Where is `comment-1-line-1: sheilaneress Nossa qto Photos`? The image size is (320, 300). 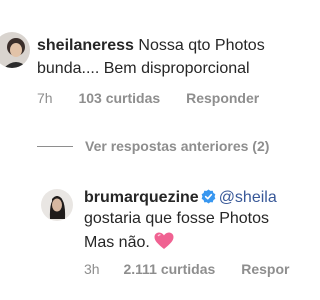
comment-1-line-1: sheilaneress Nossa qto Photos is located at coordinates (151, 46).